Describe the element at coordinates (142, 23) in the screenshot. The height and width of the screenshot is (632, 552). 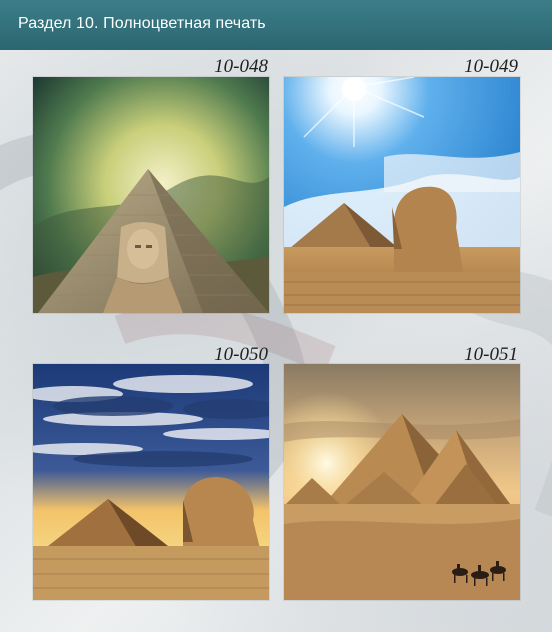
I see `section-title: Раздел 10. Полноцветная печать` at that location.